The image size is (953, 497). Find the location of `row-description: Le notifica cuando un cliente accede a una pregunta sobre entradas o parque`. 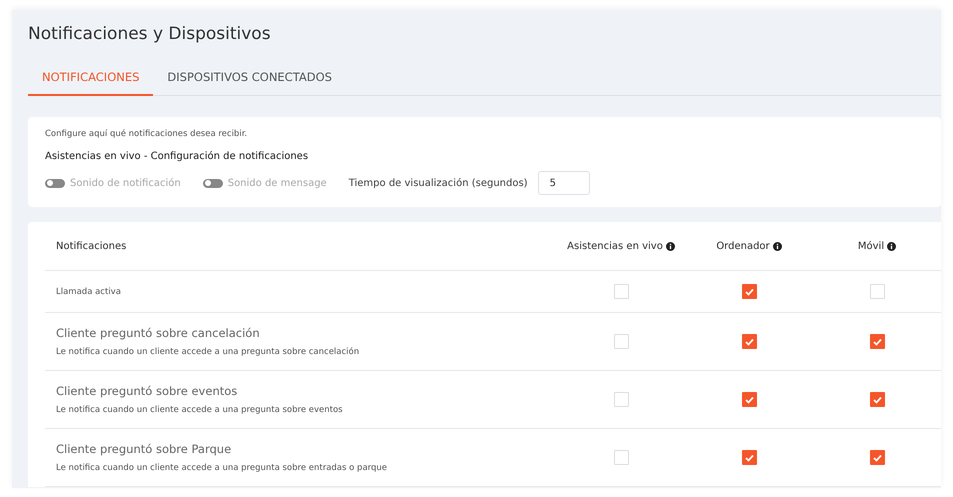

row-description: Le notifica cuando un cliente accede a una pregunta sobre entradas o parque is located at coordinates (222, 468).